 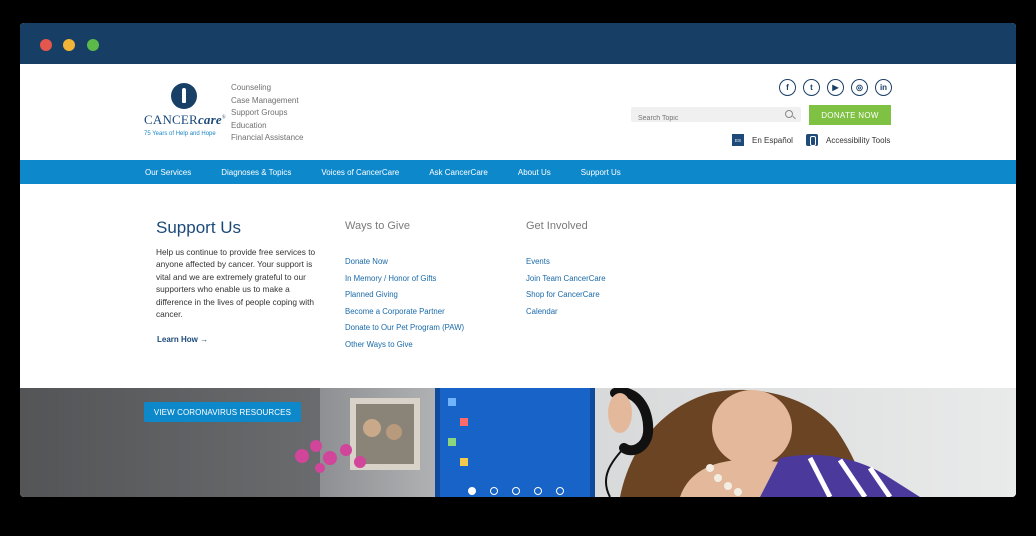 What do you see at coordinates (267, 138) in the screenshot?
I see `utility-nav-link: Financial Assistance` at bounding box center [267, 138].